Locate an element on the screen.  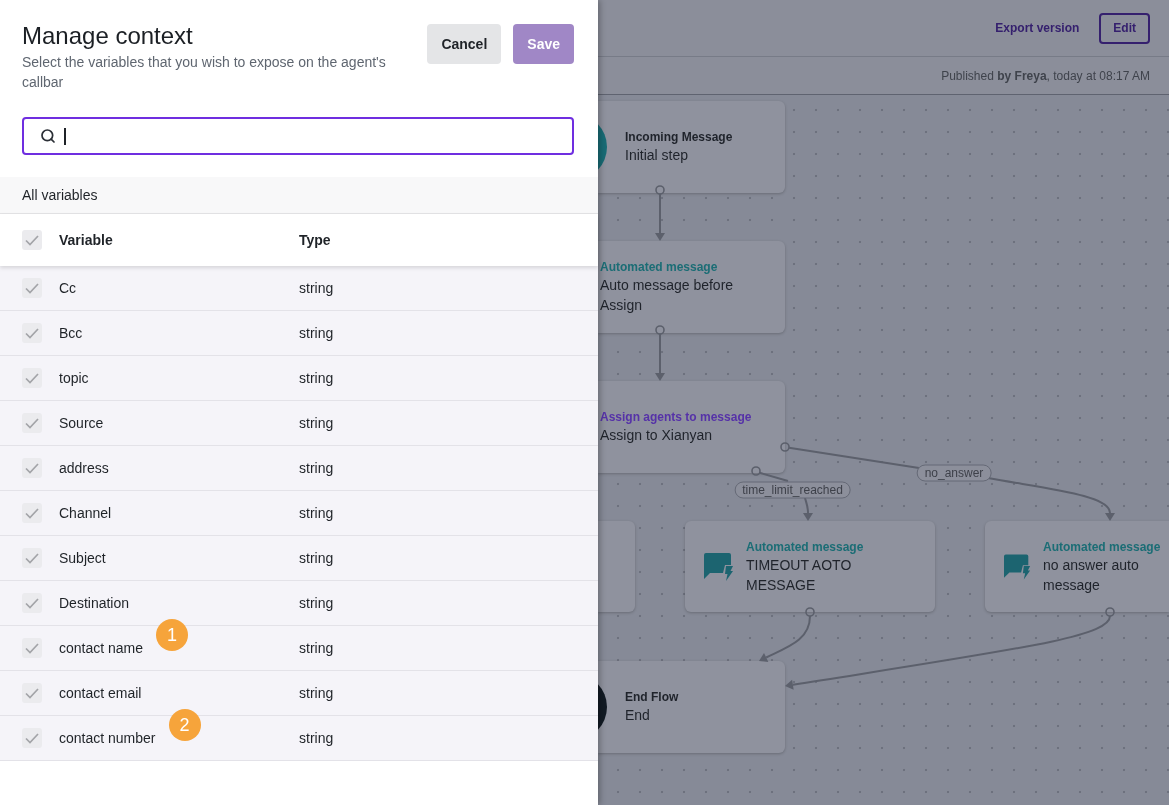
edge-label: time_limit_reached is located at coordinates (792, 489).